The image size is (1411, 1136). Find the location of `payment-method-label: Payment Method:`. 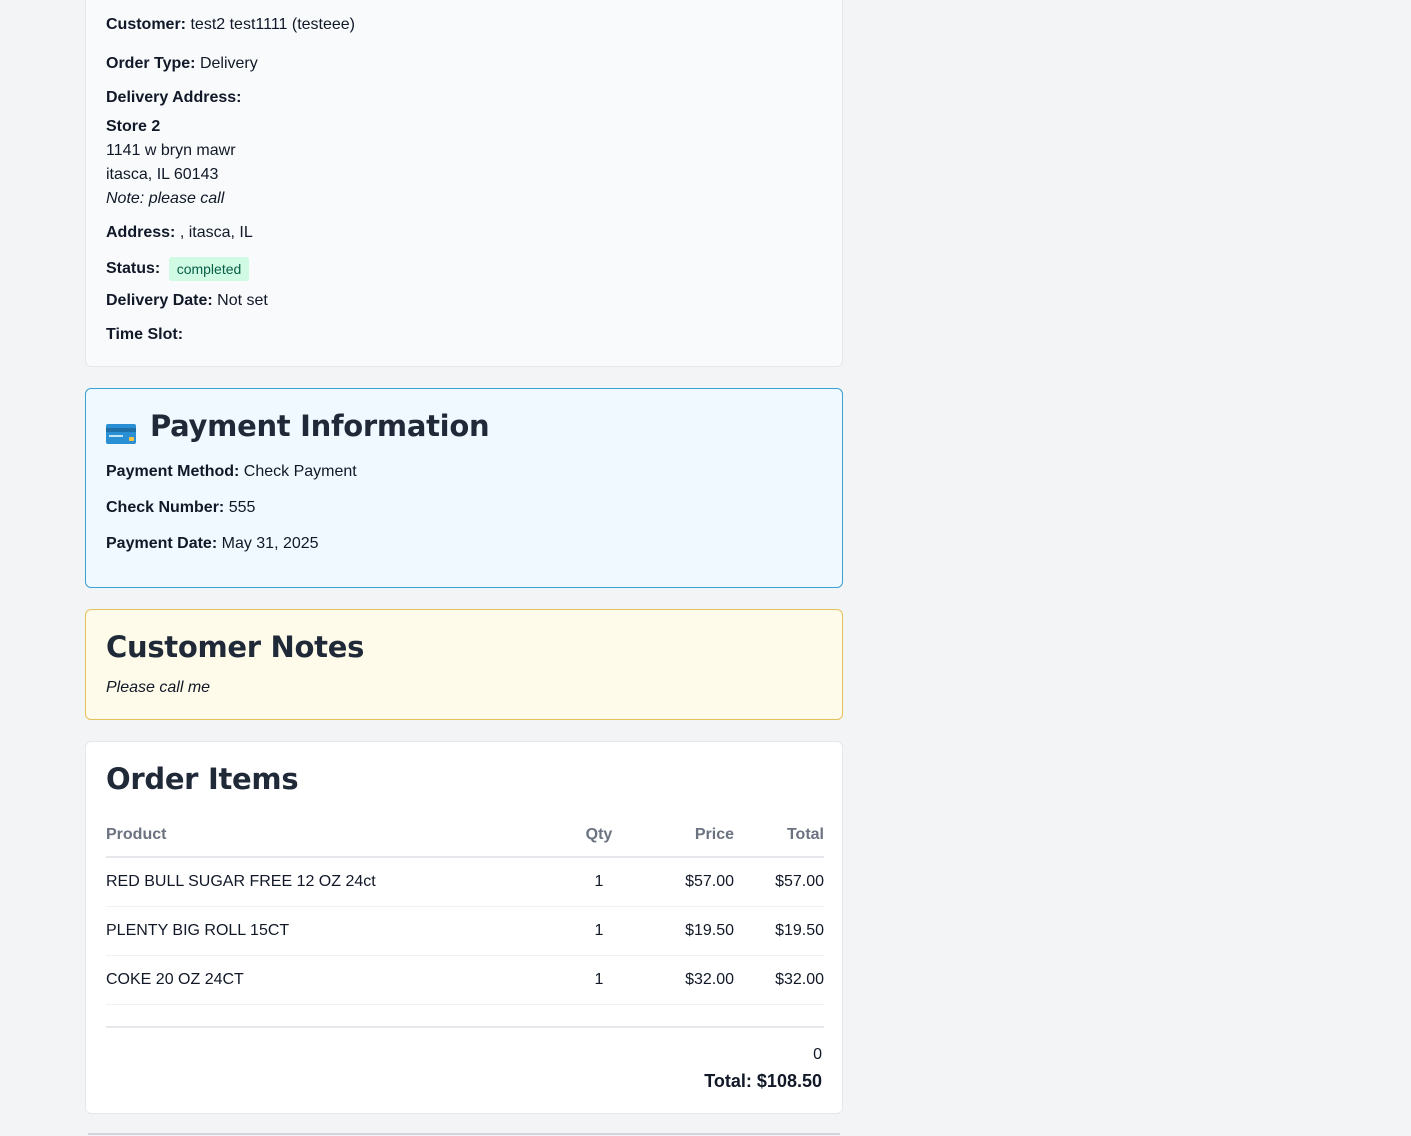

payment-method-label: Payment Method: is located at coordinates (173, 471).